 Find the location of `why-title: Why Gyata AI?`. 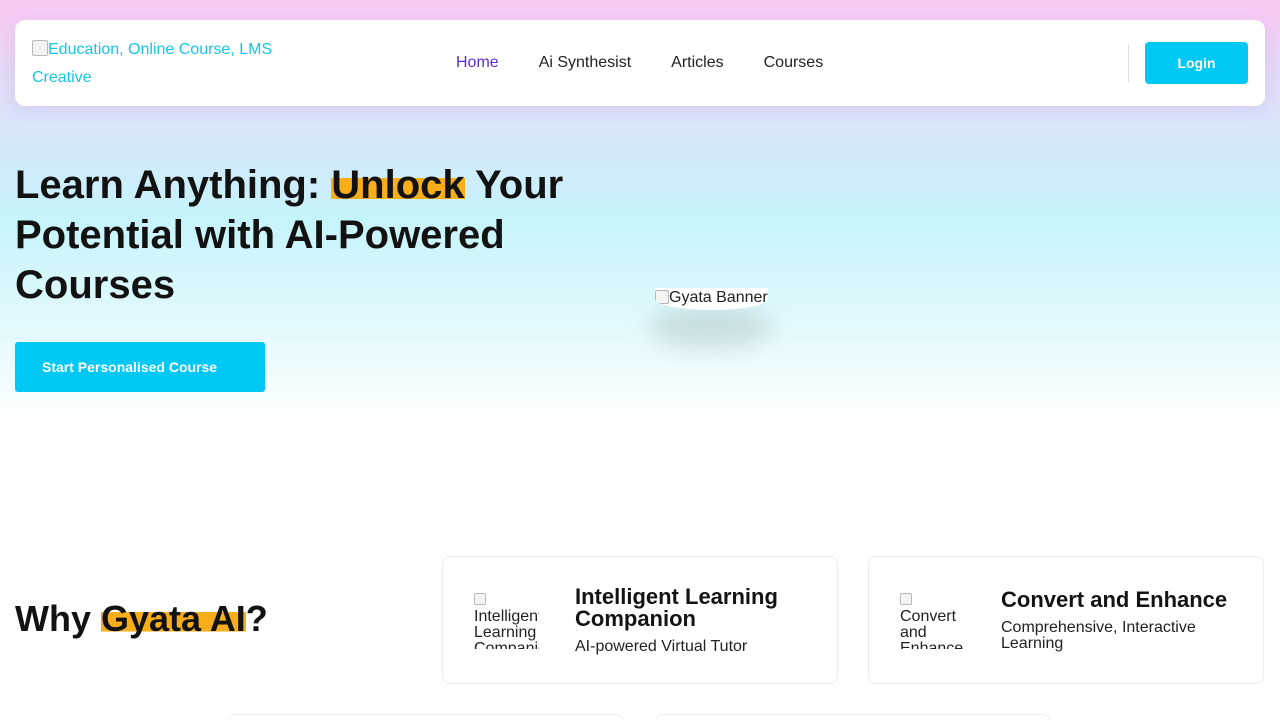

why-title: Why Gyata AI? is located at coordinates (141, 619).